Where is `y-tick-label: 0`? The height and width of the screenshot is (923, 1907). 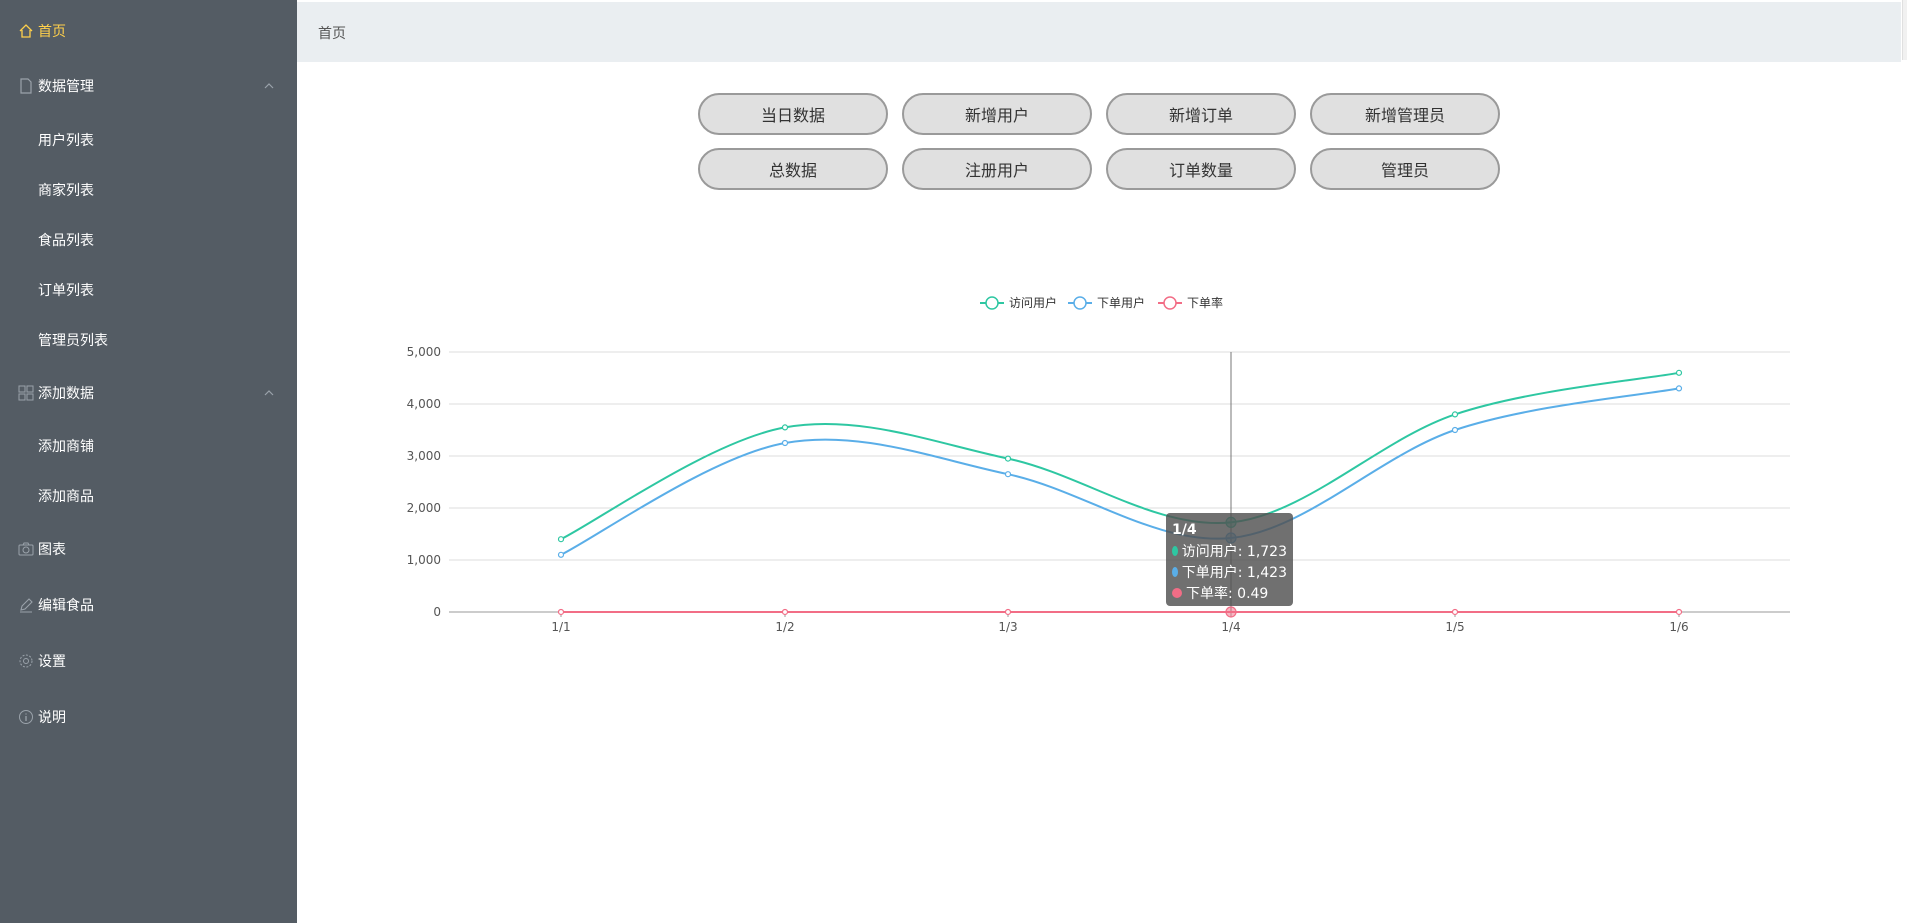
y-tick-label: 0 is located at coordinates (437, 612).